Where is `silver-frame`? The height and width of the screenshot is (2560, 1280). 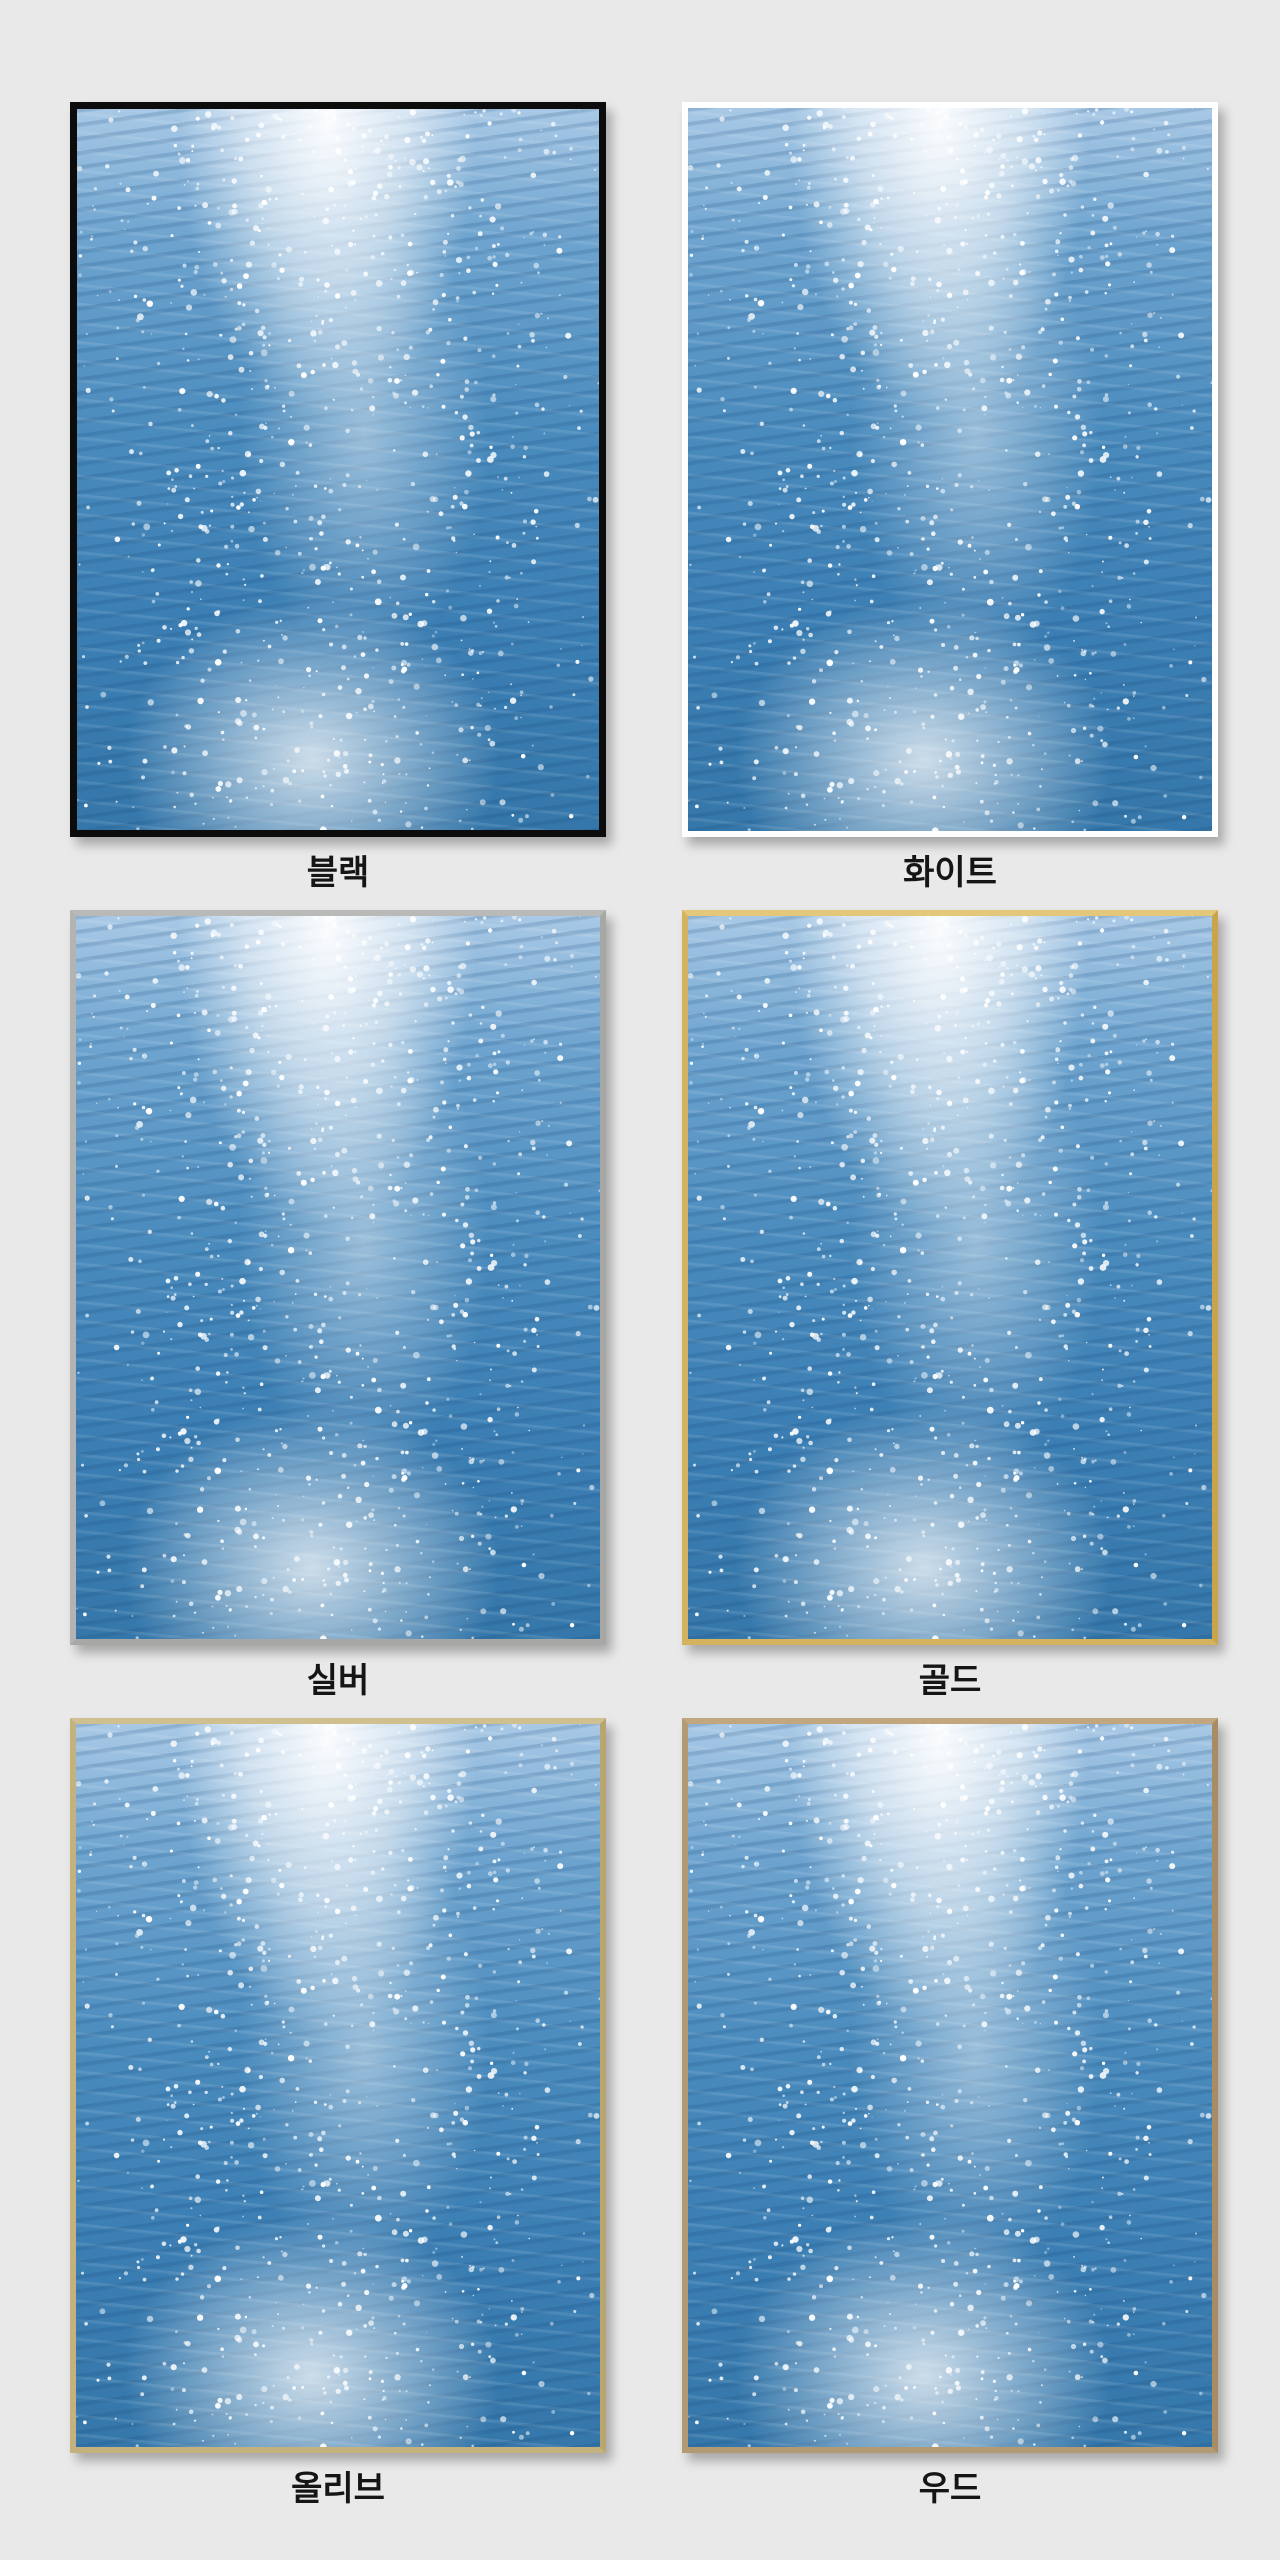 silver-frame is located at coordinates (338, 1277).